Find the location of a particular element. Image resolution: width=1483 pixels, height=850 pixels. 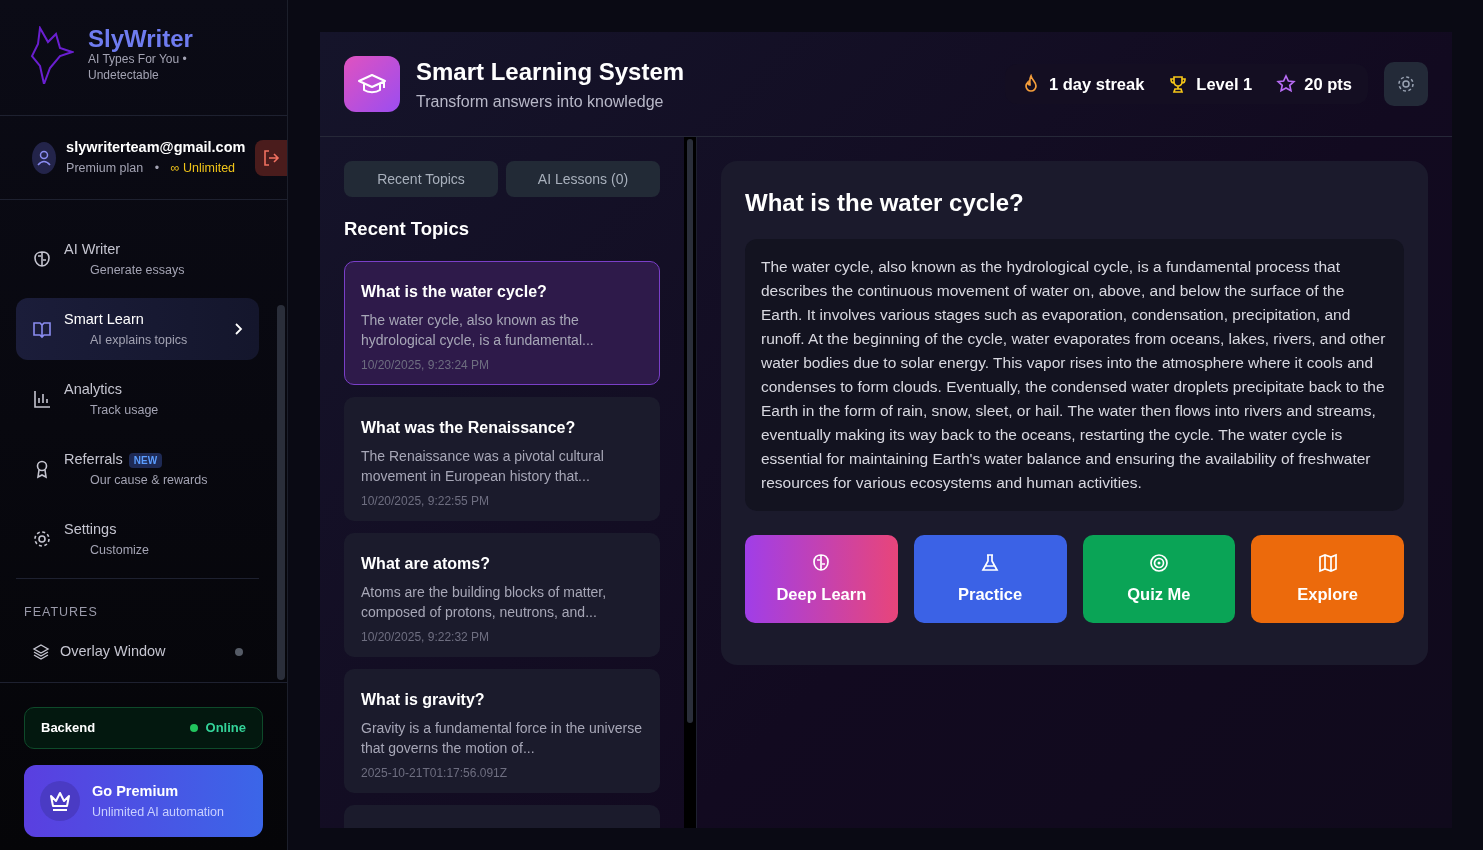

chevron-right-icon is located at coordinates (238, 329).